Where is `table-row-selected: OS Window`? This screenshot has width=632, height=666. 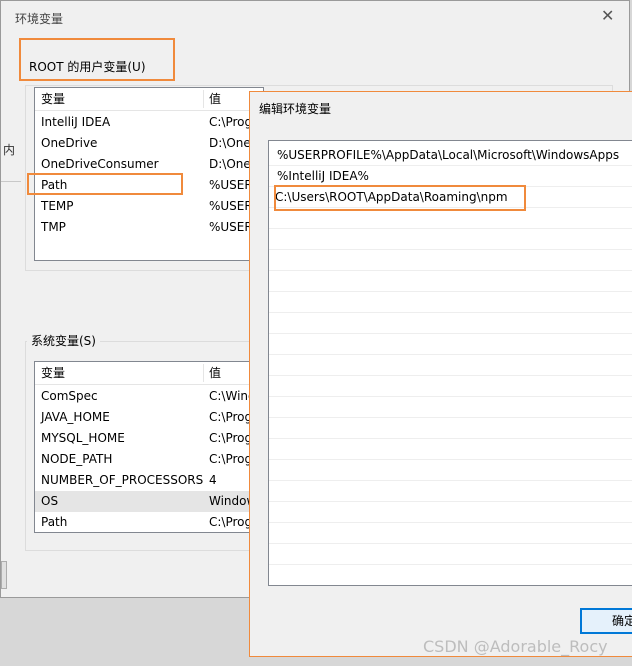 table-row-selected: OS Window is located at coordinates (149, 501).